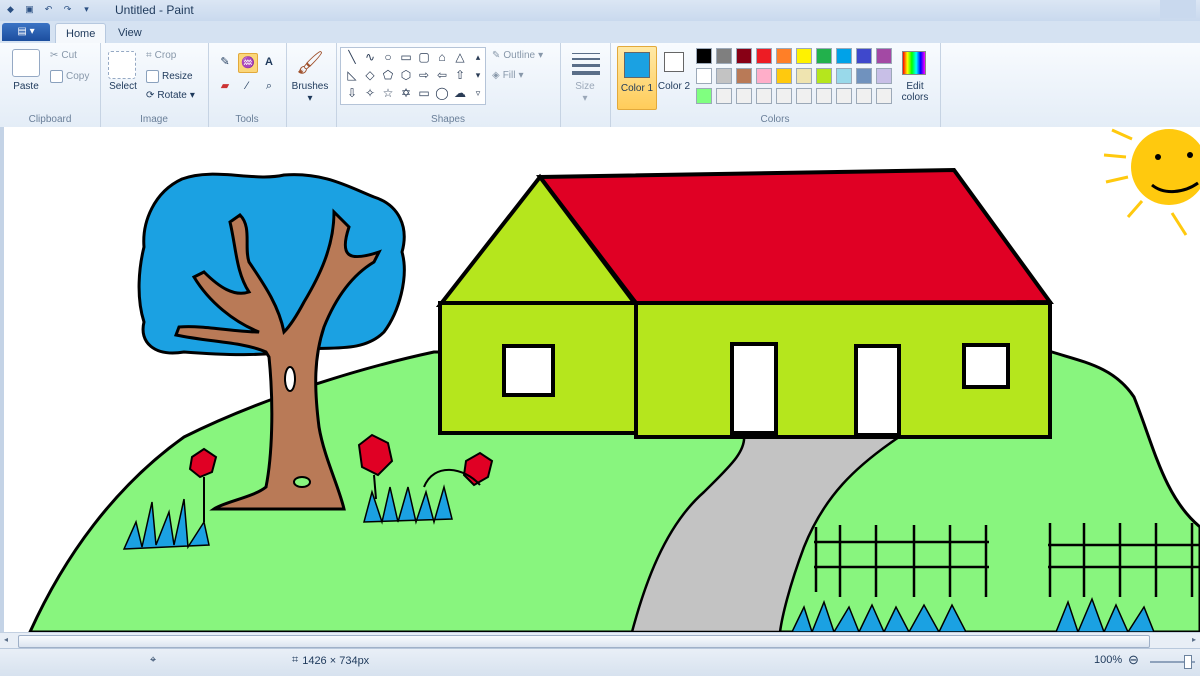 The height and width of the screenshot is (676, 1200). Describe the element at coordinates (48, 9) in the screenshot. I see `undo-icon: ↶` at that location.